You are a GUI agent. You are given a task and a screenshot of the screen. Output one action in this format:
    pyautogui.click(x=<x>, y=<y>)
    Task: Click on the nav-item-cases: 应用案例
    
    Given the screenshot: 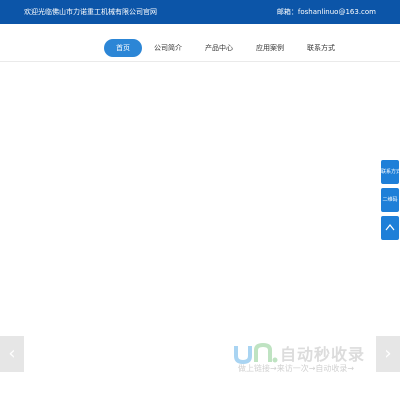 What is the action you would take?
    pyautogui.click(x=270, y=48)
    